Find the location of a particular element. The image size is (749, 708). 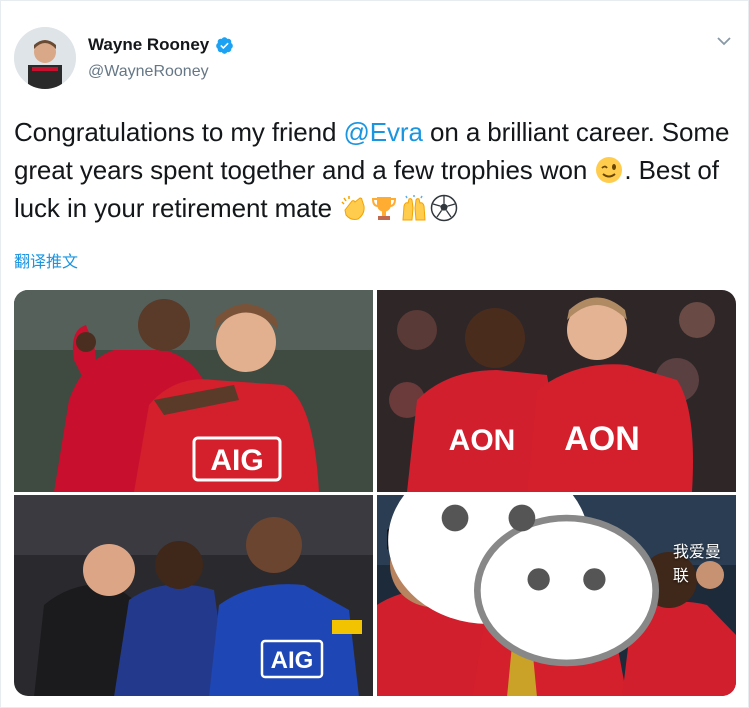

photo-tevez-rooney-evra-trophy: 我爱曼联 is located at coordinates (556, 595).